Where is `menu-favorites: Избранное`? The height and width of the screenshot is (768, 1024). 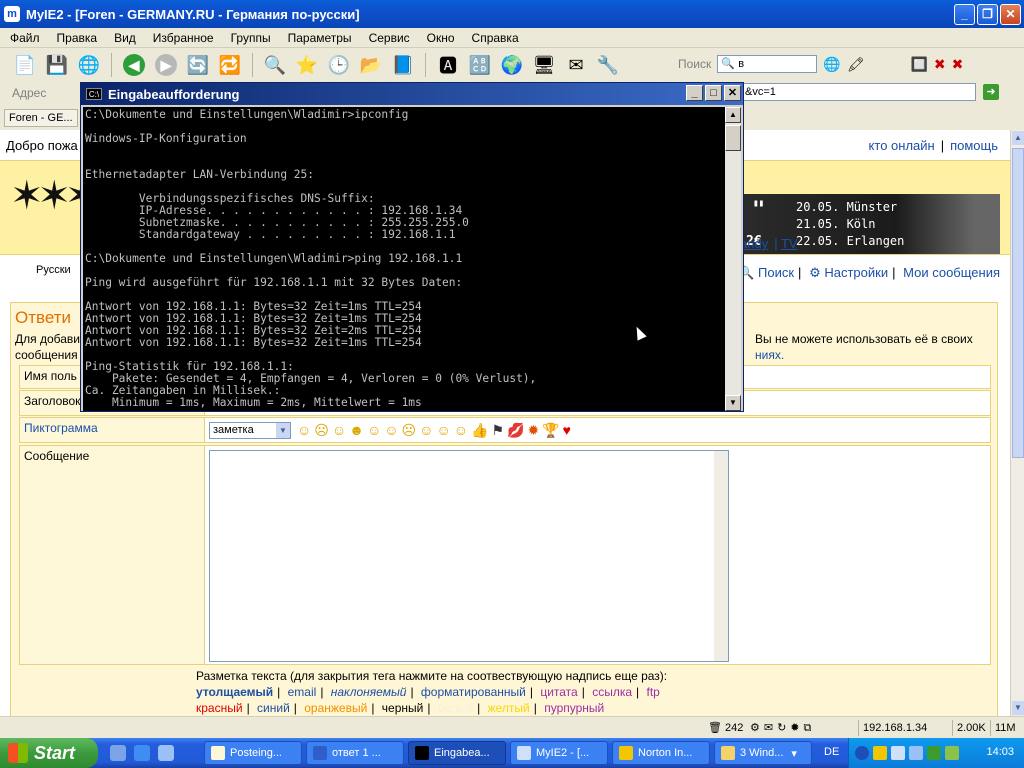
menu-favorites: Избранное is located at coordinates (183, 38).